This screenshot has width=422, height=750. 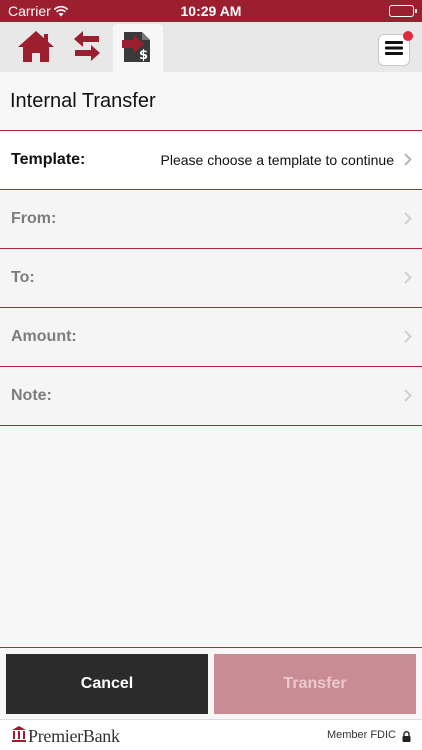 I want to click on transfer-arrows-icon, so click(x=87, y=48).